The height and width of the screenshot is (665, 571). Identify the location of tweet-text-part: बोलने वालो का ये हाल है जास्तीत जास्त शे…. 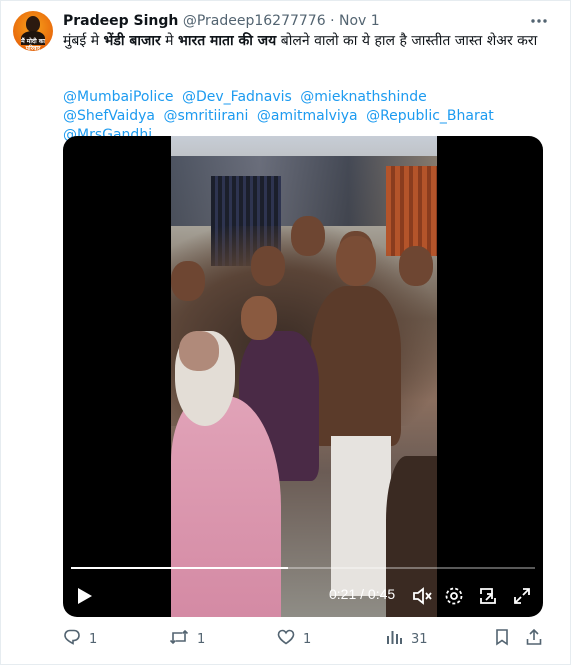
(407, 41).